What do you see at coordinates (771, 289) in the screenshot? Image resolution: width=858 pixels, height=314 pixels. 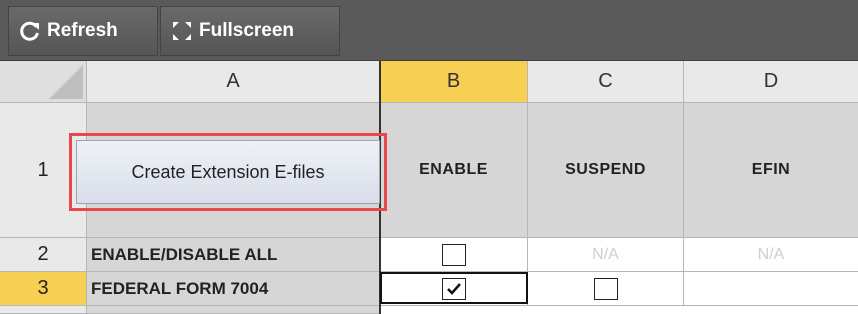 I see `cell-d3` at bounding box center [771, 289].